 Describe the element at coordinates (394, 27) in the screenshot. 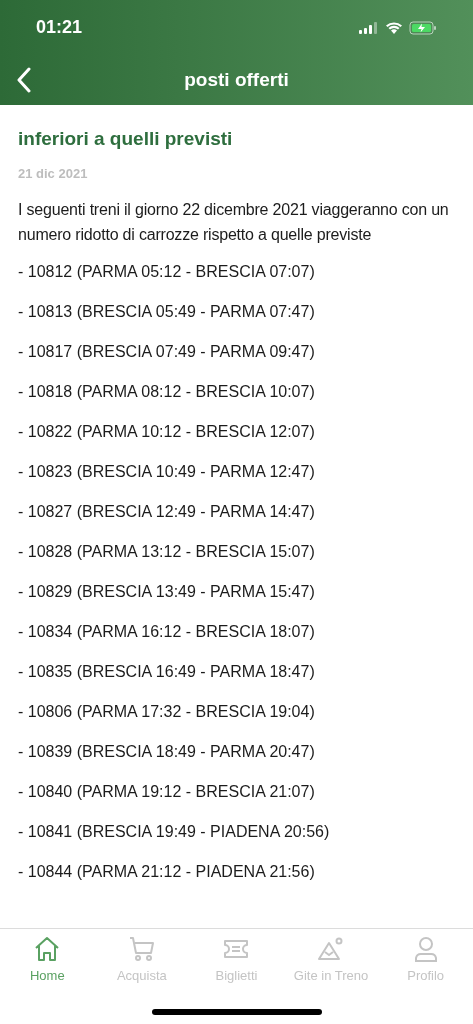

I see `wifi-icon` at that location.